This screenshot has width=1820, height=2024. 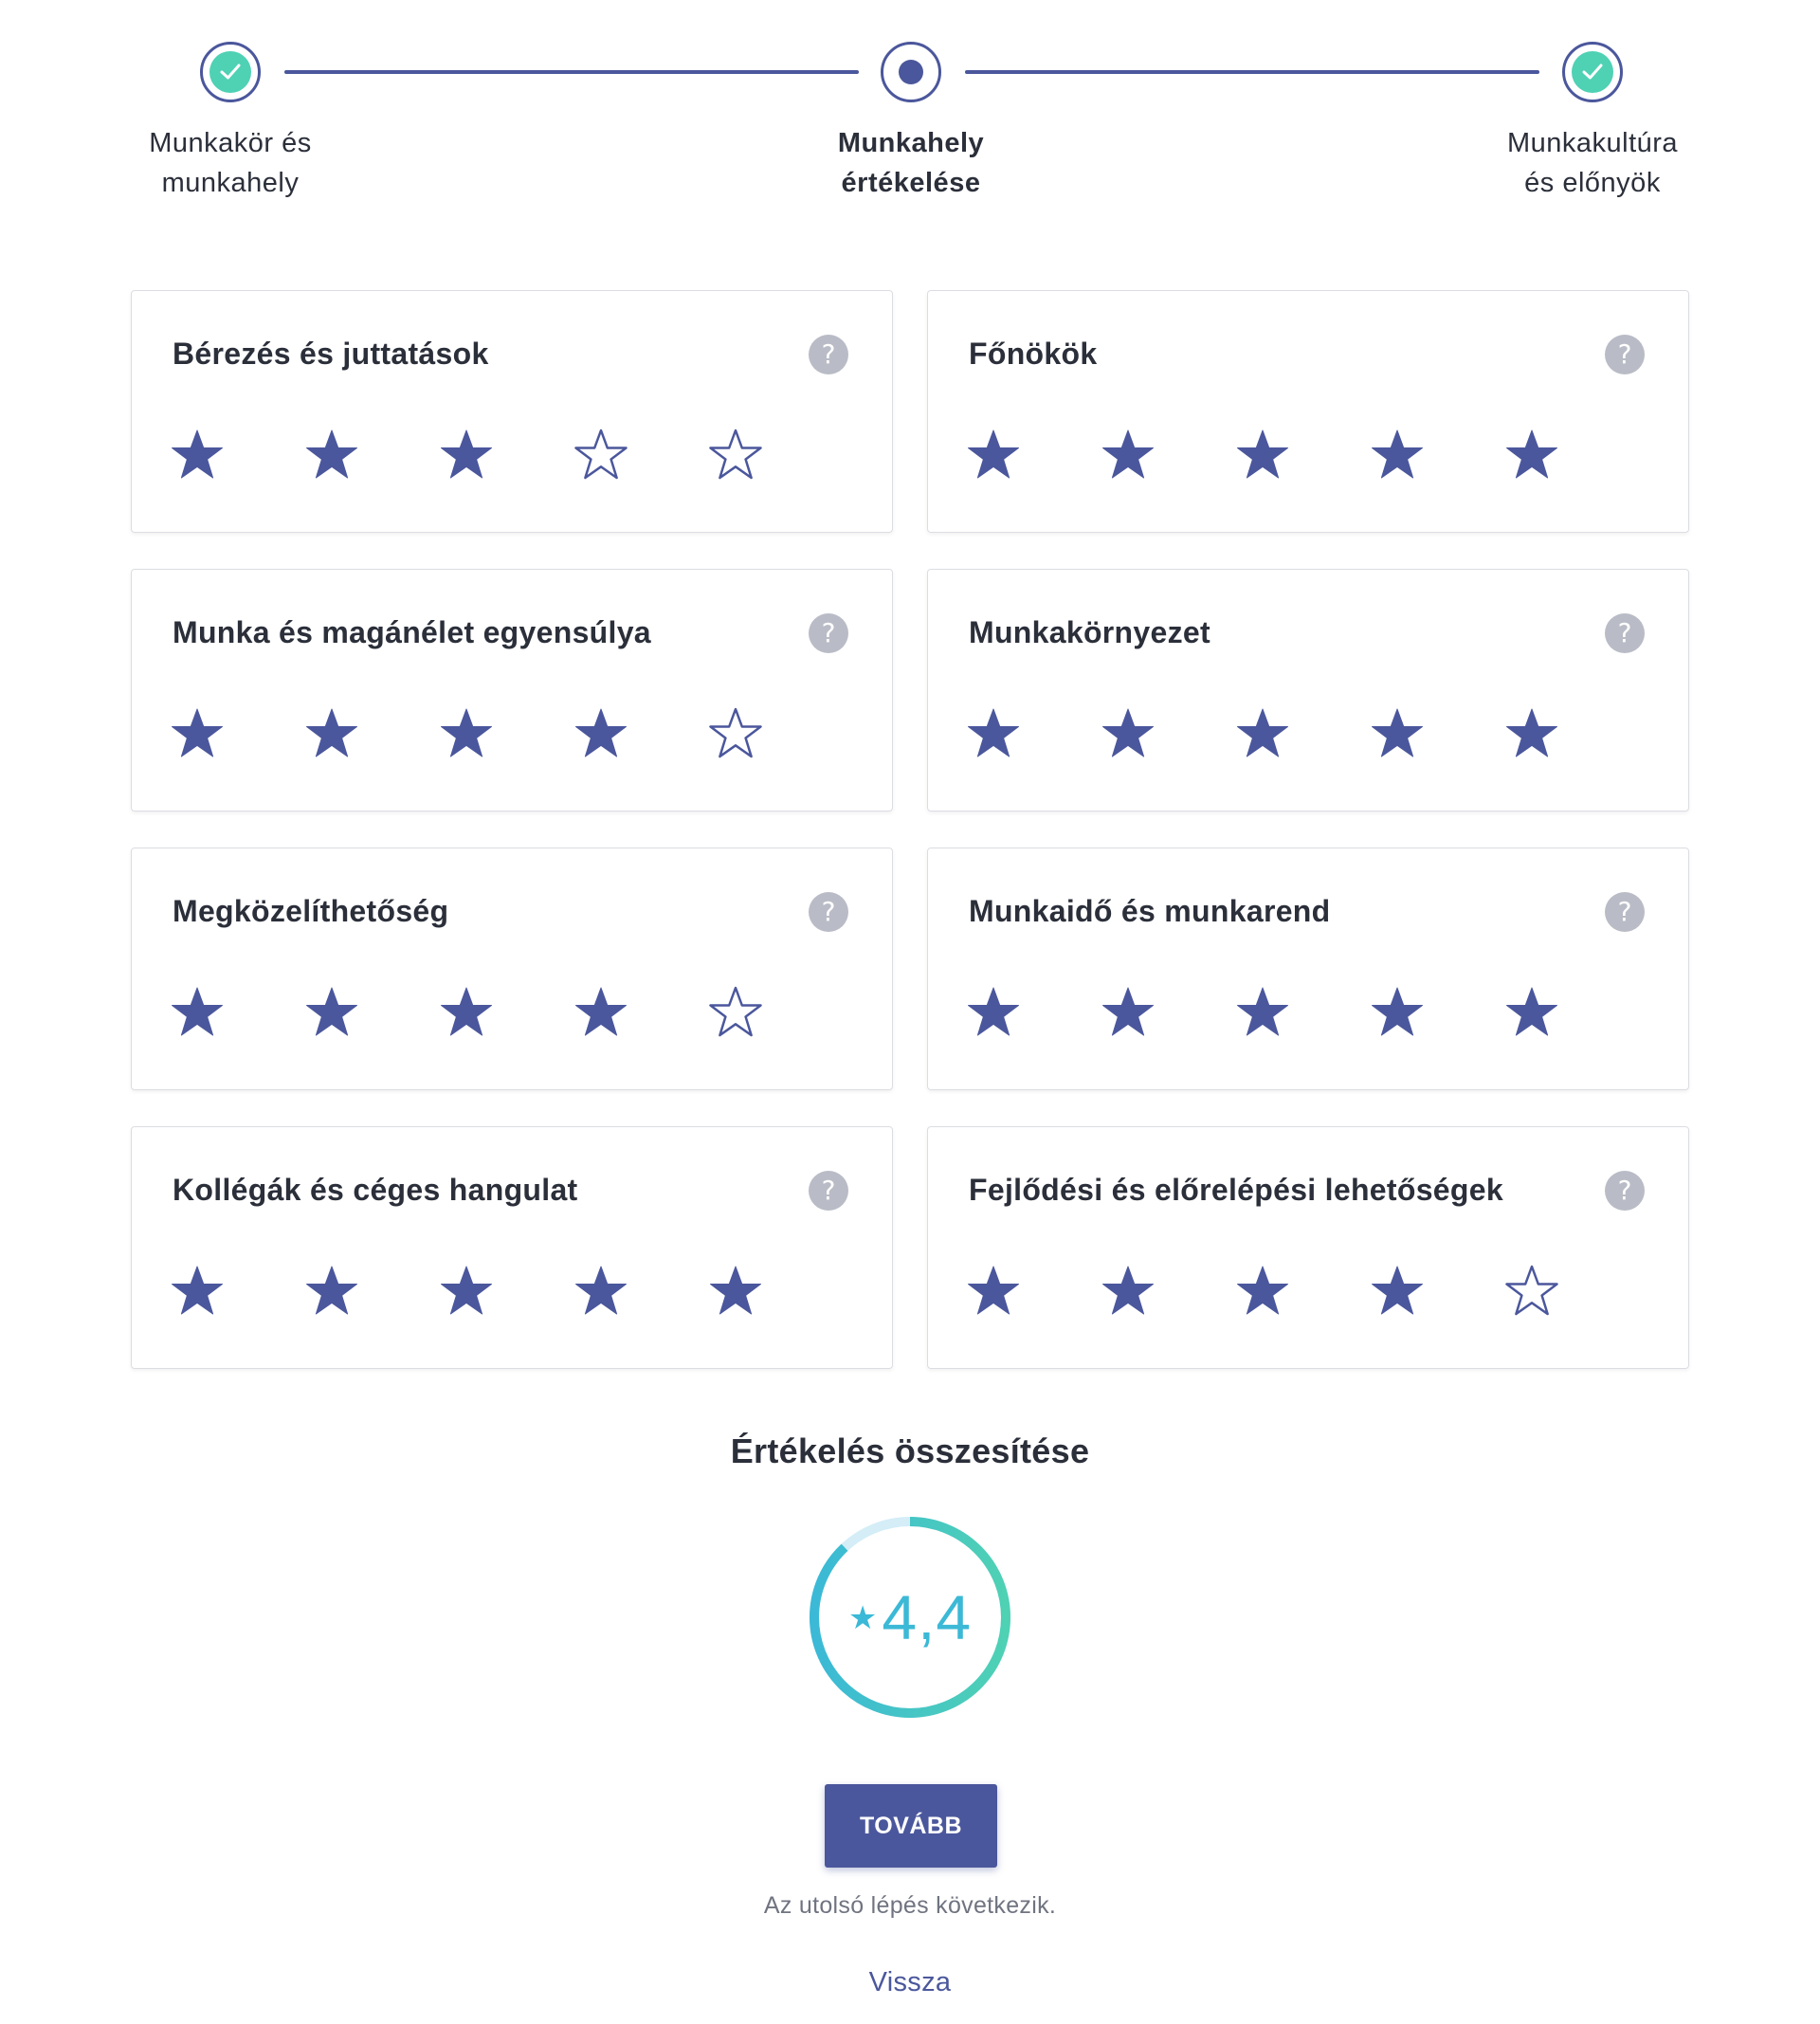 What do you see at coordinates (412, 632) in the screenshot?
I see `rating-card-title: Munka és magánélet egyensúlya` at bounding box center [412, 632].